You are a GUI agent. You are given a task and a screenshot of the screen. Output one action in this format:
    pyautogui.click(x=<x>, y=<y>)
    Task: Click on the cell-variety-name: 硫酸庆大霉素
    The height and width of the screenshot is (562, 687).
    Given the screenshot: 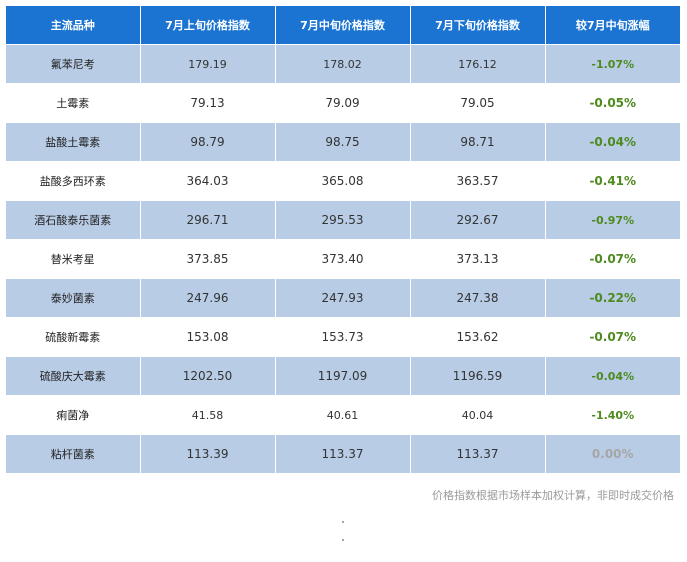 What is the action you would take?
    pyautogui.click(x=73, y=376)
    